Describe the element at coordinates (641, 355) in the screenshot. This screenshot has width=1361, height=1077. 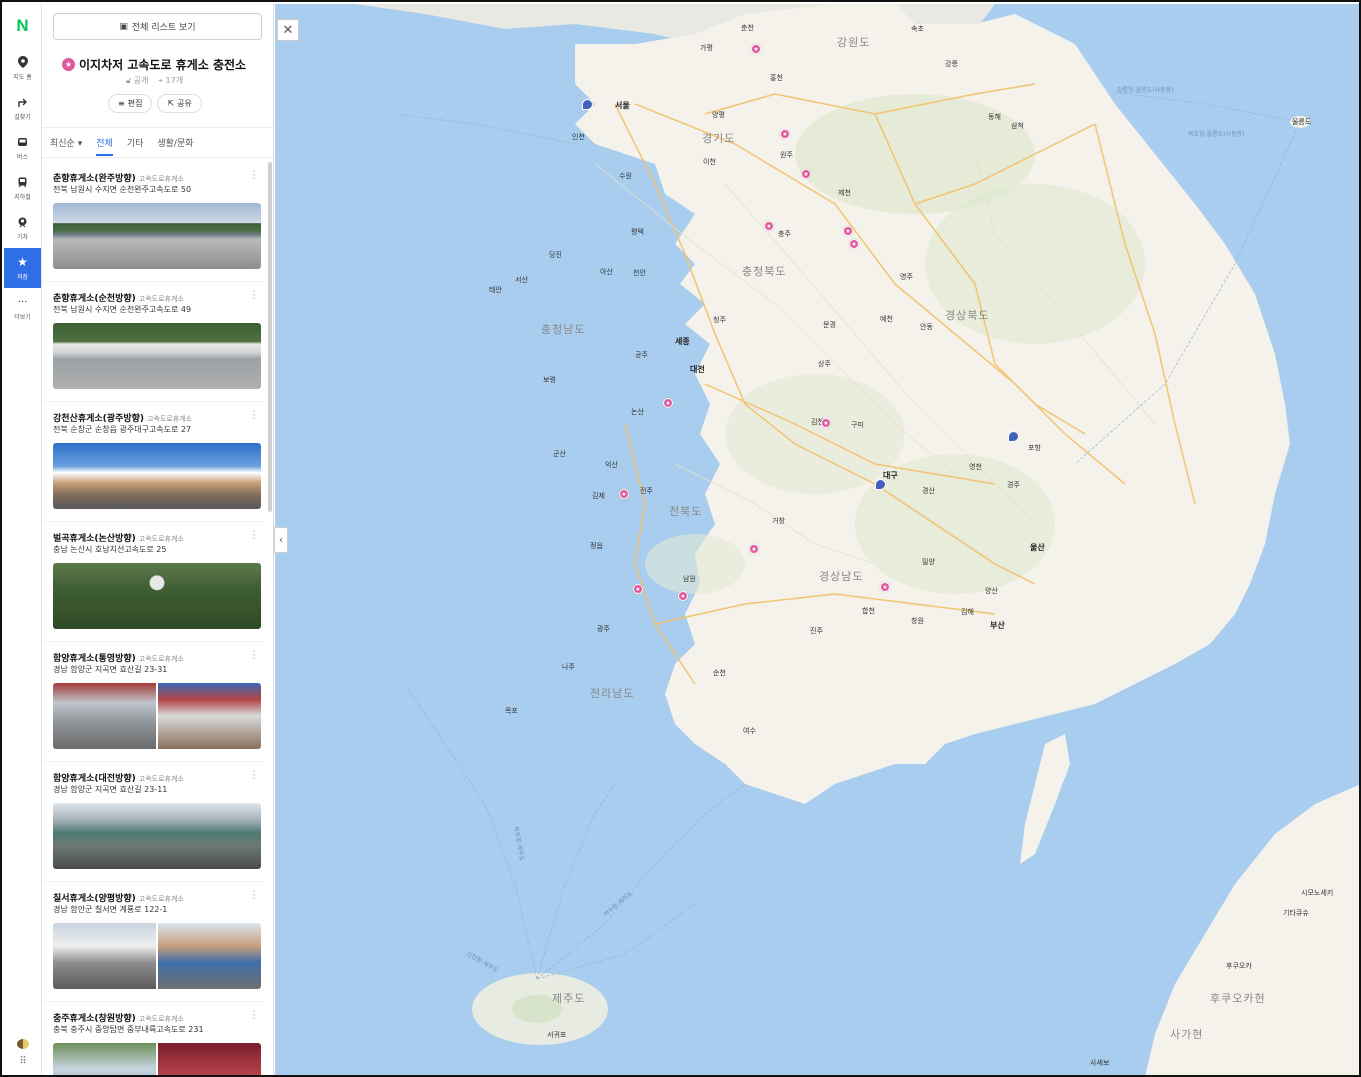
I see `city-label: 공주` at that location.